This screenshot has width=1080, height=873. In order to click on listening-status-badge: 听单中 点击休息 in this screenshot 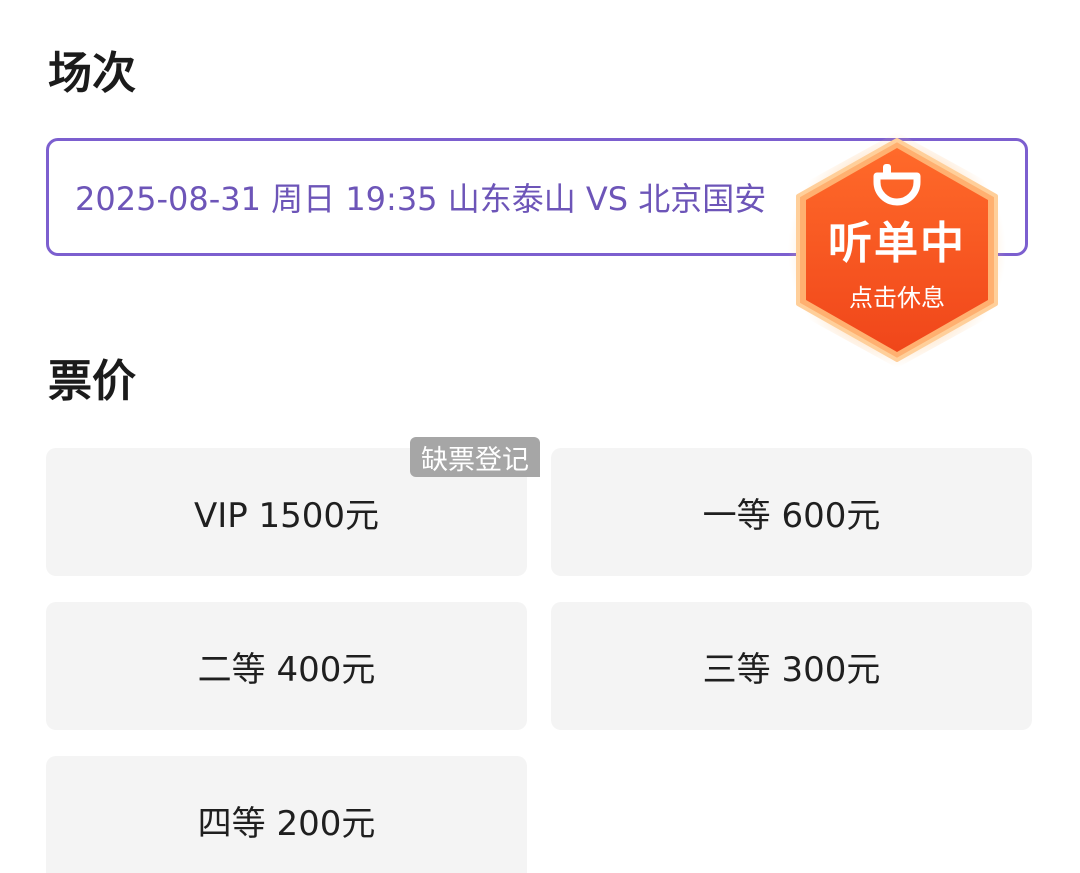, I will do `click(897, 250)`.